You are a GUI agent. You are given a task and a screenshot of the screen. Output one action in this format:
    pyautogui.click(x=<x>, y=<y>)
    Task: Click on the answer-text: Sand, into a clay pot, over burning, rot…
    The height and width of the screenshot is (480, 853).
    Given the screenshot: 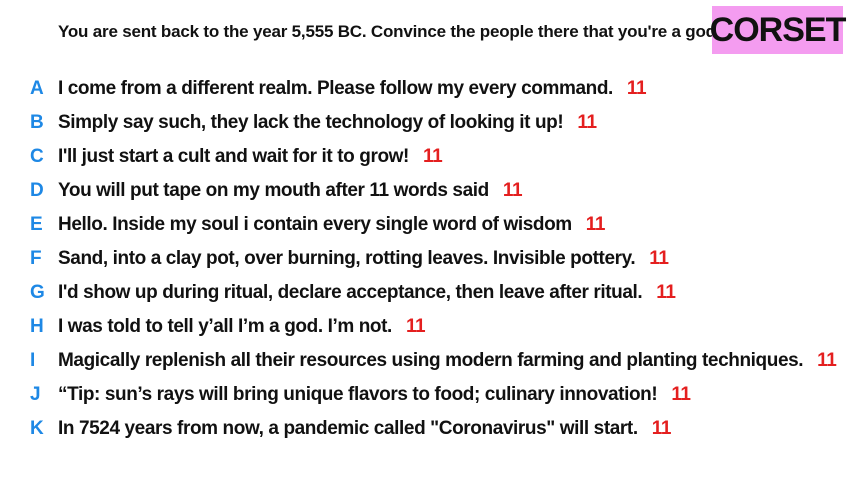 What is the action you would take?
    pyautogui.click(x=347, y=258)
    